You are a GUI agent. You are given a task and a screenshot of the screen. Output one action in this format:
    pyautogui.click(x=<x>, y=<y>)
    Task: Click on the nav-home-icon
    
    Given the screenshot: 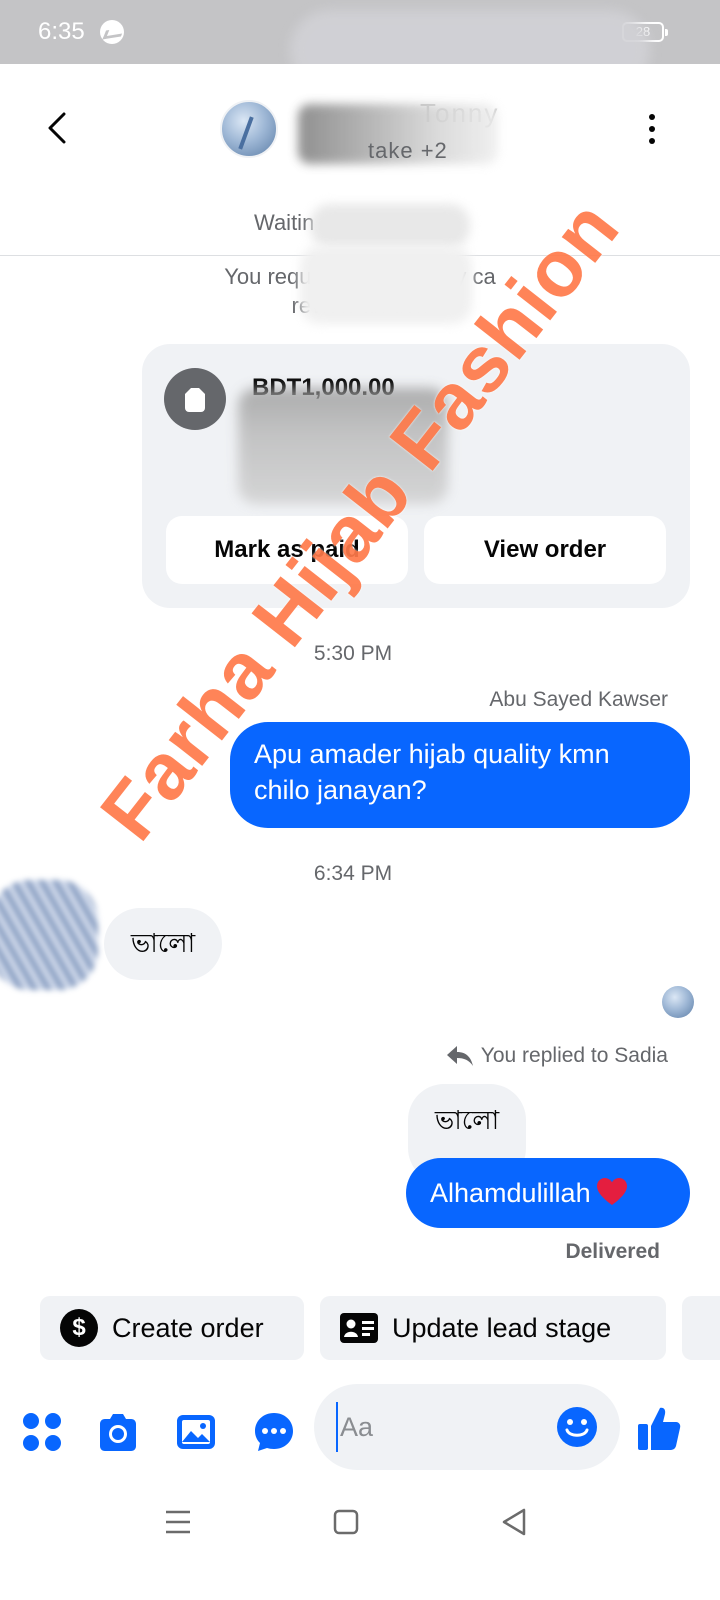 What is the action you would take?
    pyautogui.click(x=346, y=1522)
    